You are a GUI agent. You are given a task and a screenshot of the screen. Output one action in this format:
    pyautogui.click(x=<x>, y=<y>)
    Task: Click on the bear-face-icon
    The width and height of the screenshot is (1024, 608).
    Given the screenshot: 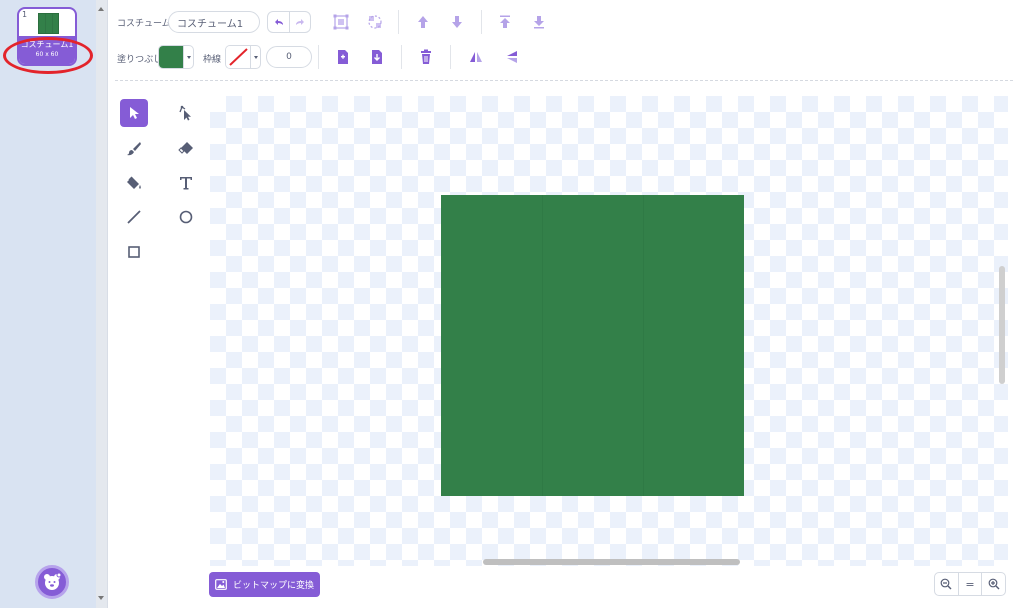 What is the action you would take?
    pyautogui.click(x=53, y=581)
    